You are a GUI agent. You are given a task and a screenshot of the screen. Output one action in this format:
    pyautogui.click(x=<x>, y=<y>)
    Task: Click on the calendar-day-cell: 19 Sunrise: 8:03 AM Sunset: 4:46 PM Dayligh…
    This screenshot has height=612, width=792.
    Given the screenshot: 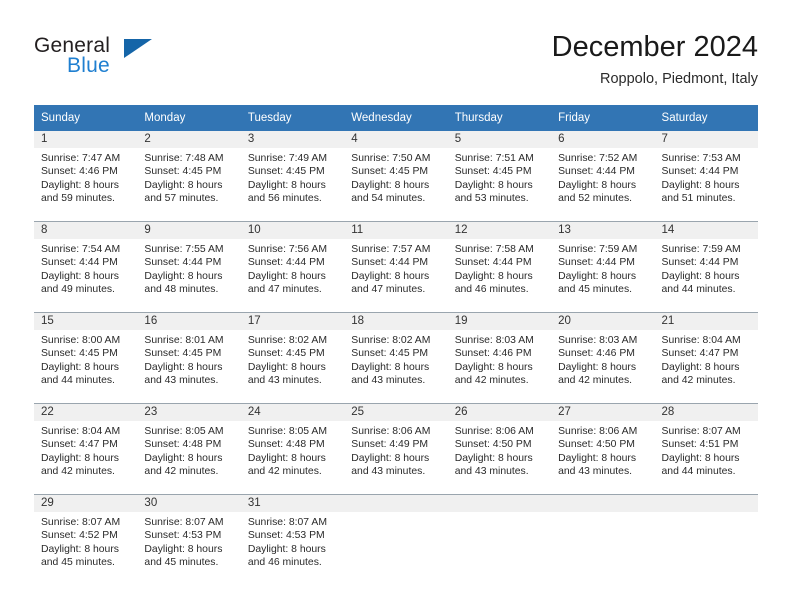 What is the action you would take?
    pyautogui.click(x=499, y=354)
    